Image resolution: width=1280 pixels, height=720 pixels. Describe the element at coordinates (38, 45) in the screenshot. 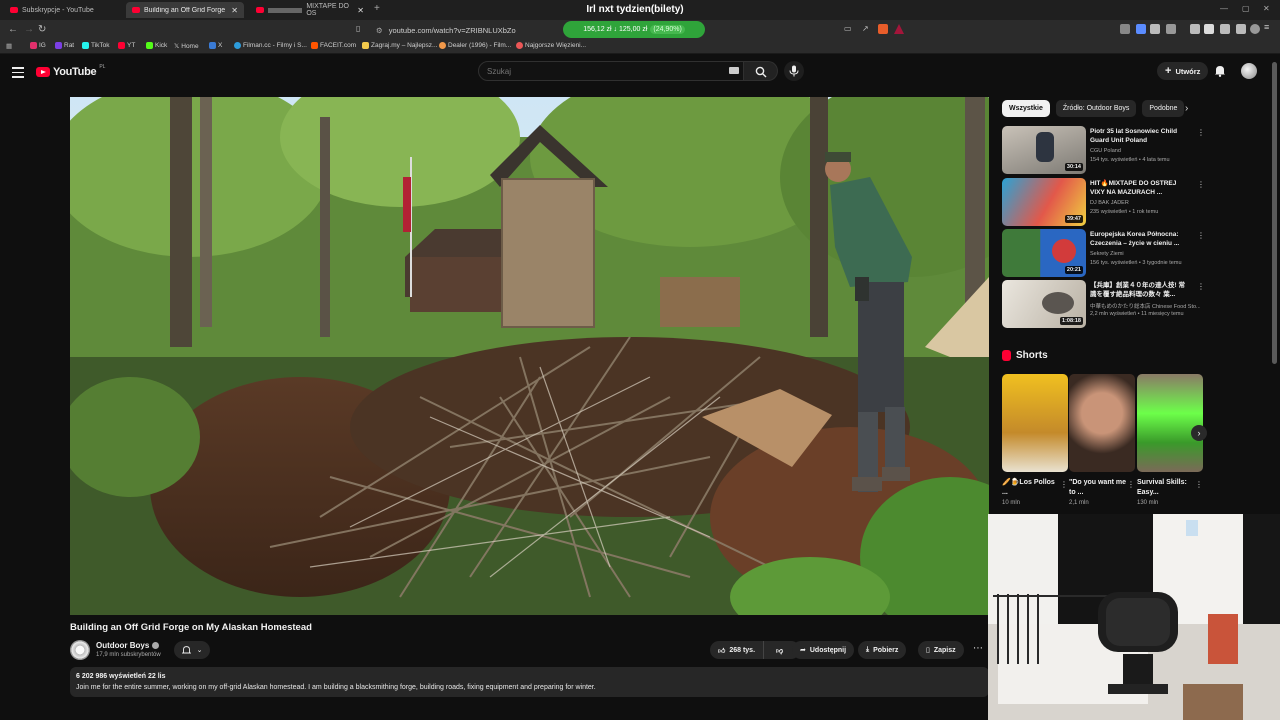

I see `bookmark-ig: IG` at that location.